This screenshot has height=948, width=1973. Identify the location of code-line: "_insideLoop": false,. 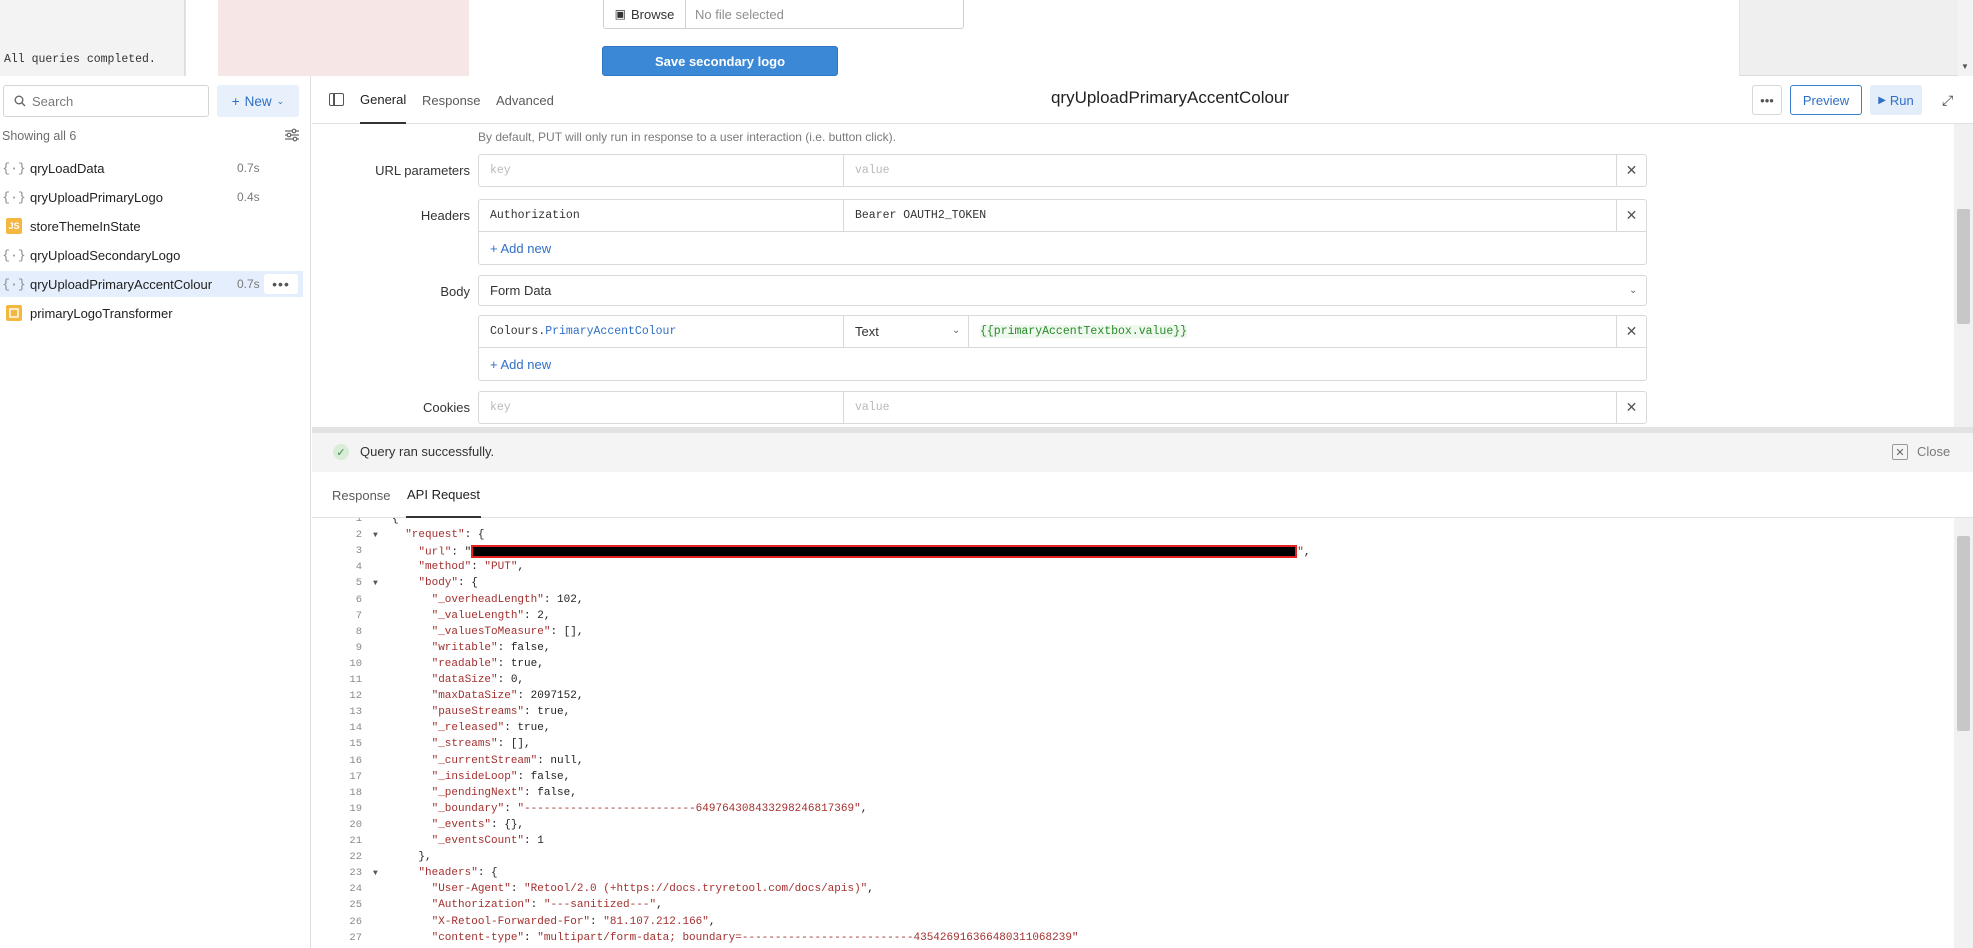
(501, 776).